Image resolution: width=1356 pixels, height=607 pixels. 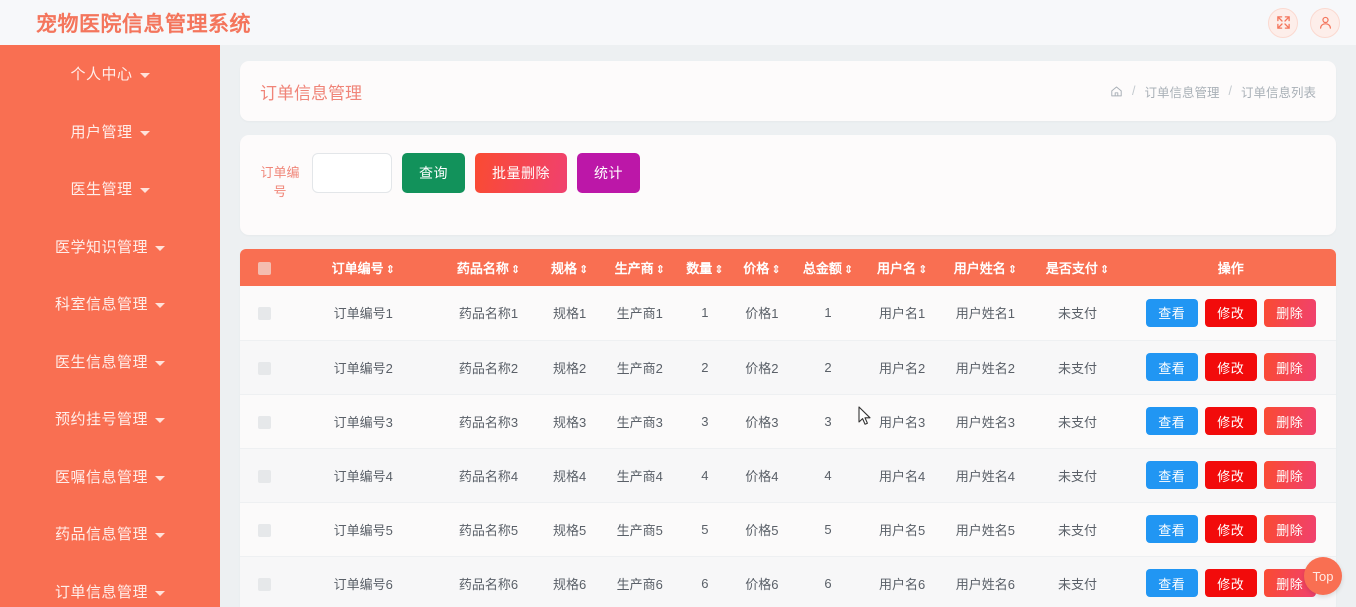 I want to click on col-price: 价格 ⇕, so click(x=761, y=267).